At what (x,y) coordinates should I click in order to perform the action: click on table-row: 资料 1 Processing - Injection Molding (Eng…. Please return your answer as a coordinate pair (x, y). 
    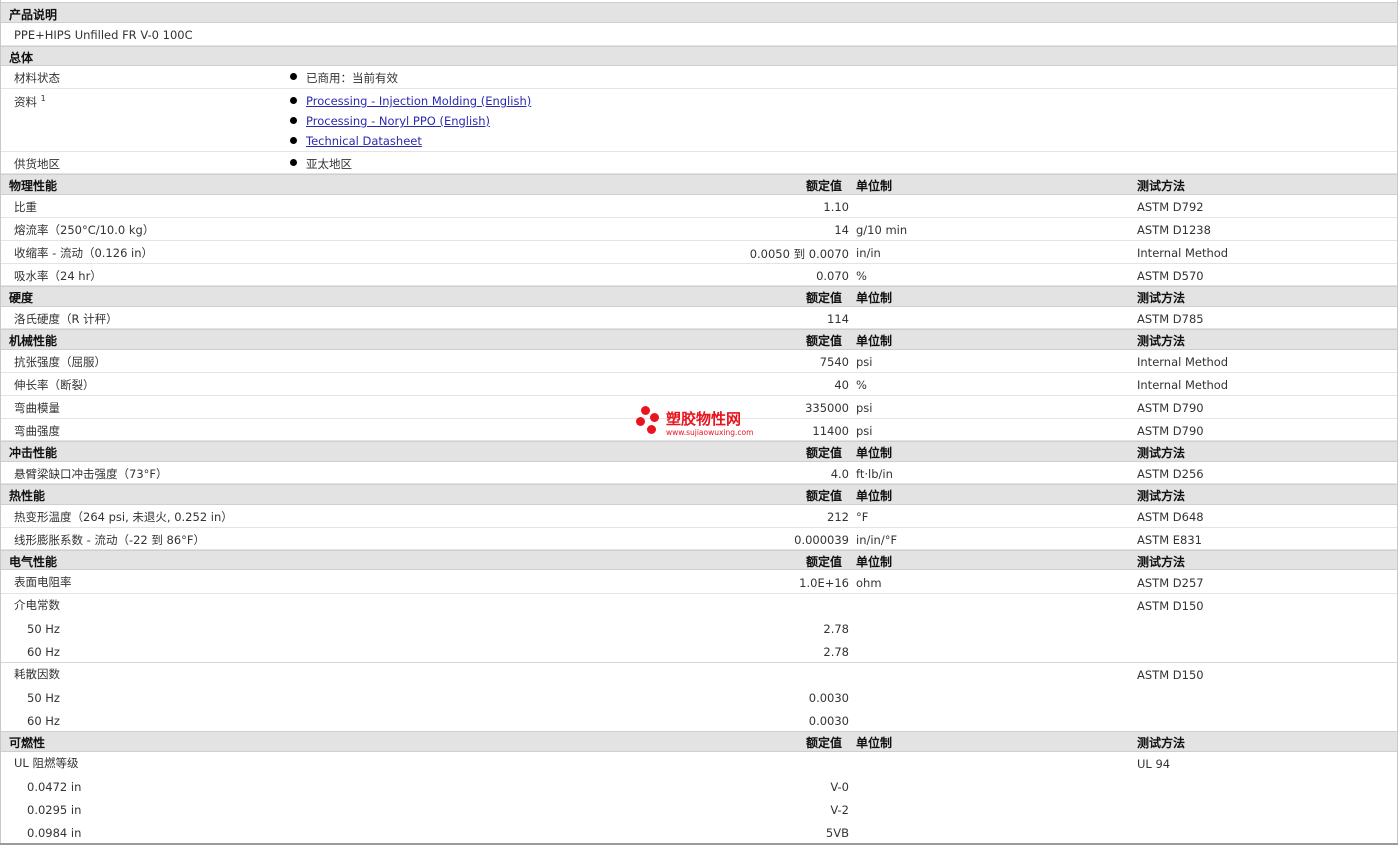
    Looking at the image, I should click on (699, 120).